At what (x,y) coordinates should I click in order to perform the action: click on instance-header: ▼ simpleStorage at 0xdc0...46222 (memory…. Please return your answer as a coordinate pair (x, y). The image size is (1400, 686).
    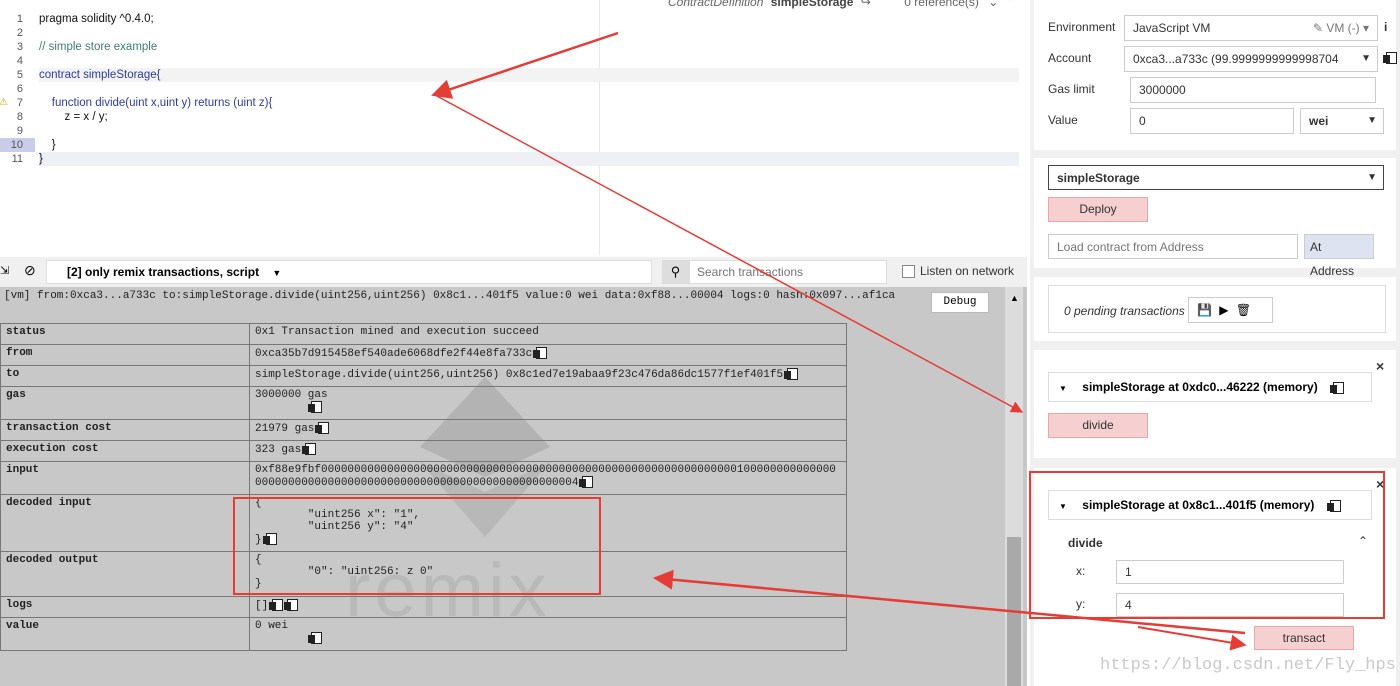
    Looking at the image, I should click on (1210, 387).